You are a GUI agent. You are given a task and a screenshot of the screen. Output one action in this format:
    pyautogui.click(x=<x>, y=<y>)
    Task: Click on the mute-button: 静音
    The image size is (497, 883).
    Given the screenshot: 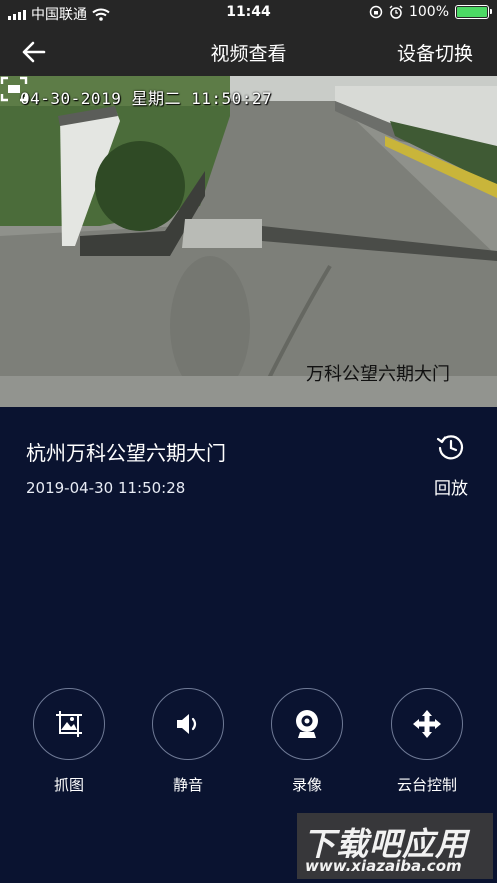 What is the action you would take?
    pyautogui.click(x=188, y=741)
    